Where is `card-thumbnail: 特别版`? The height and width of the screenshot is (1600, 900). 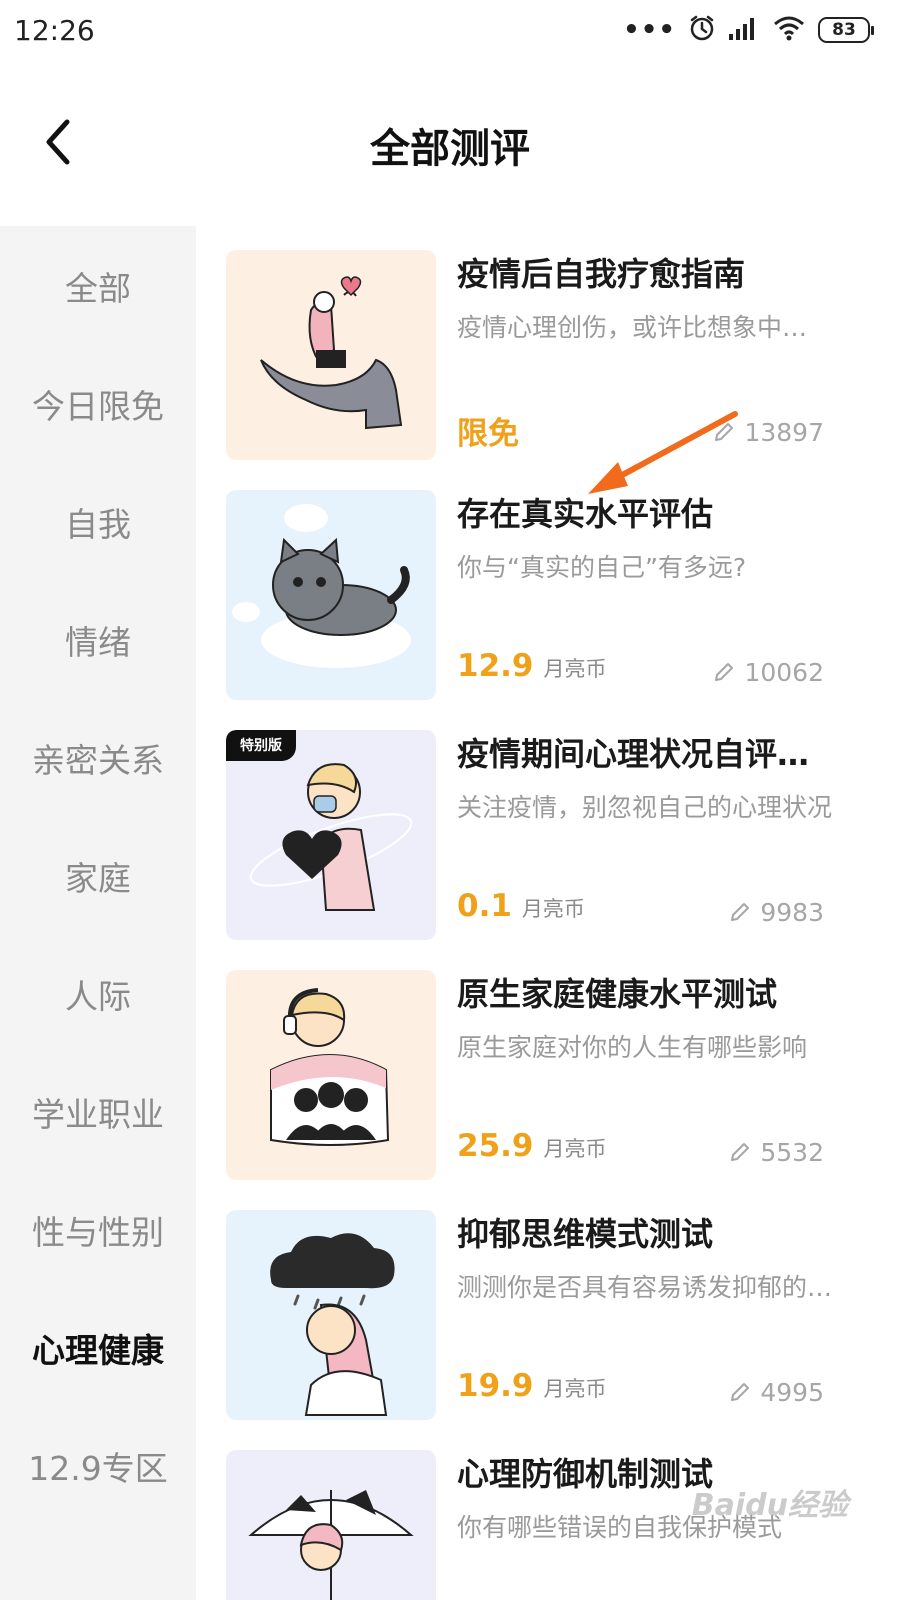 card-thumbnail: 特别版 is located at coordinates (331, 835).